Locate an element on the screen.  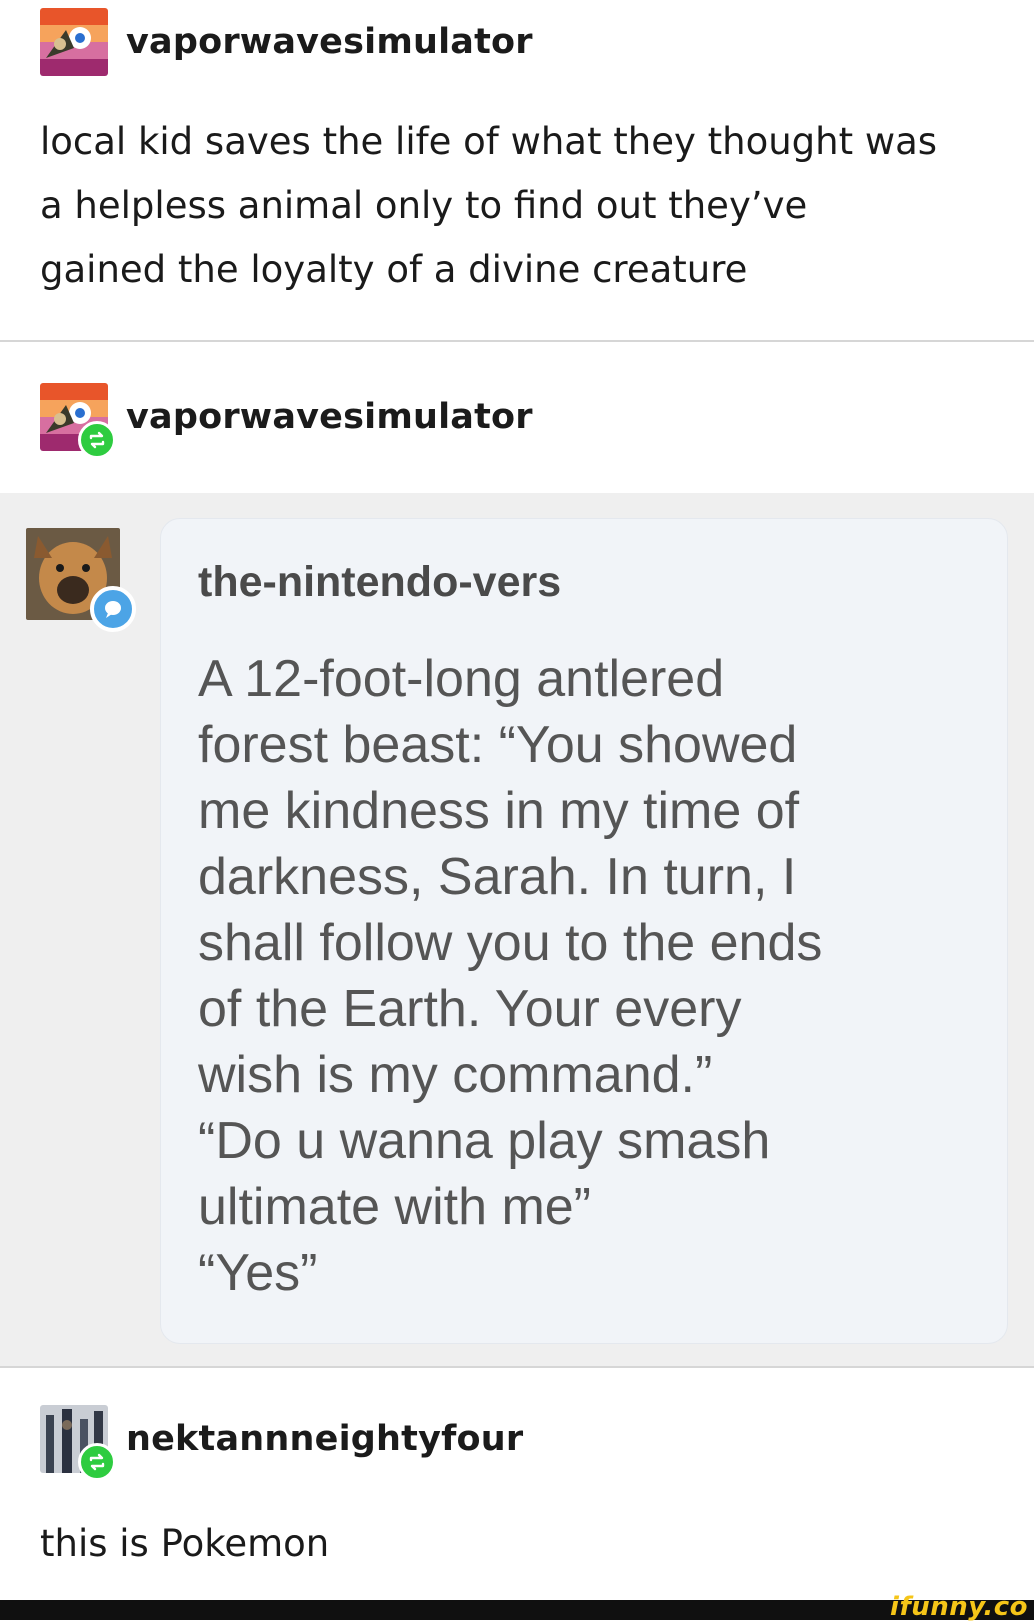
watermark-logo: ifunny.co is located at coordinates (959, 1607).